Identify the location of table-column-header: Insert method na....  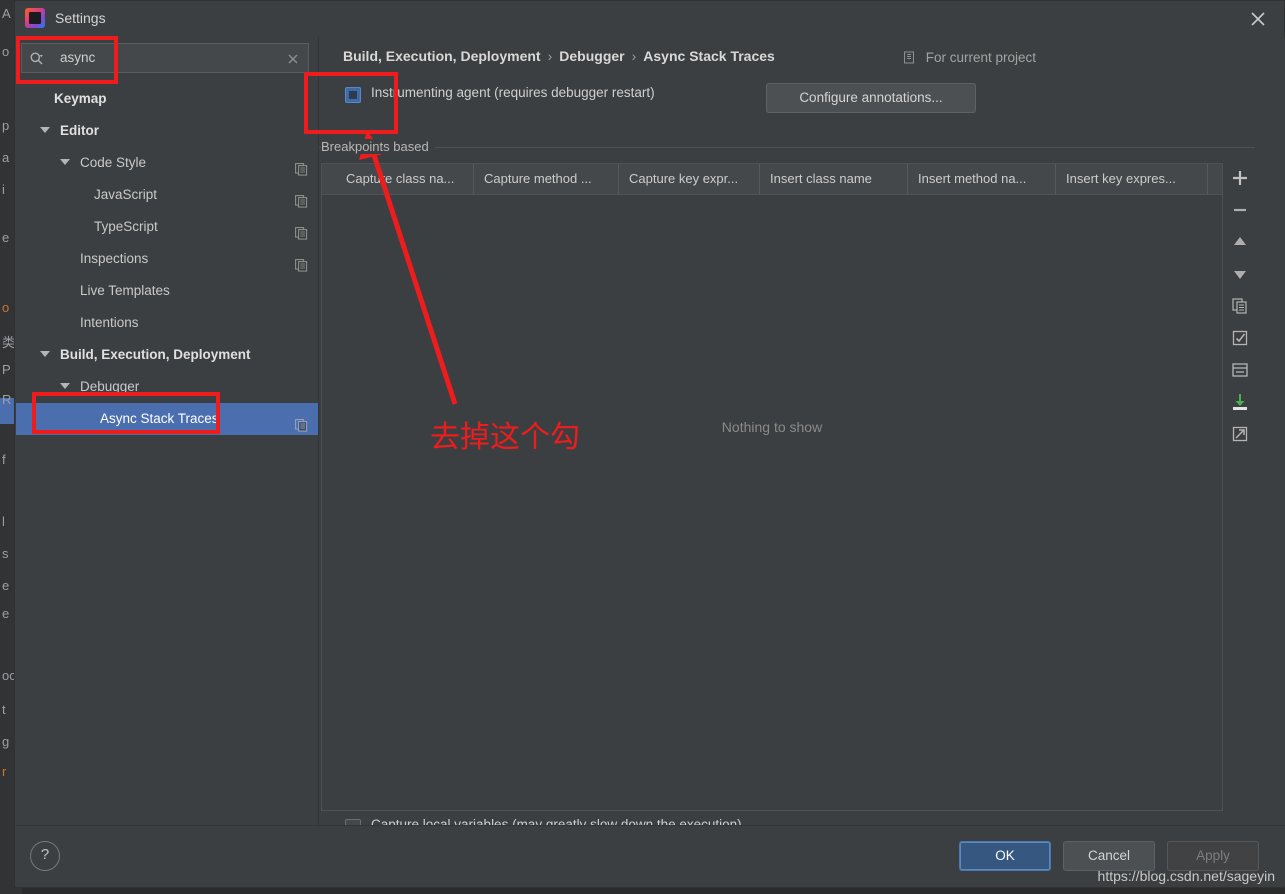
(982, 179).